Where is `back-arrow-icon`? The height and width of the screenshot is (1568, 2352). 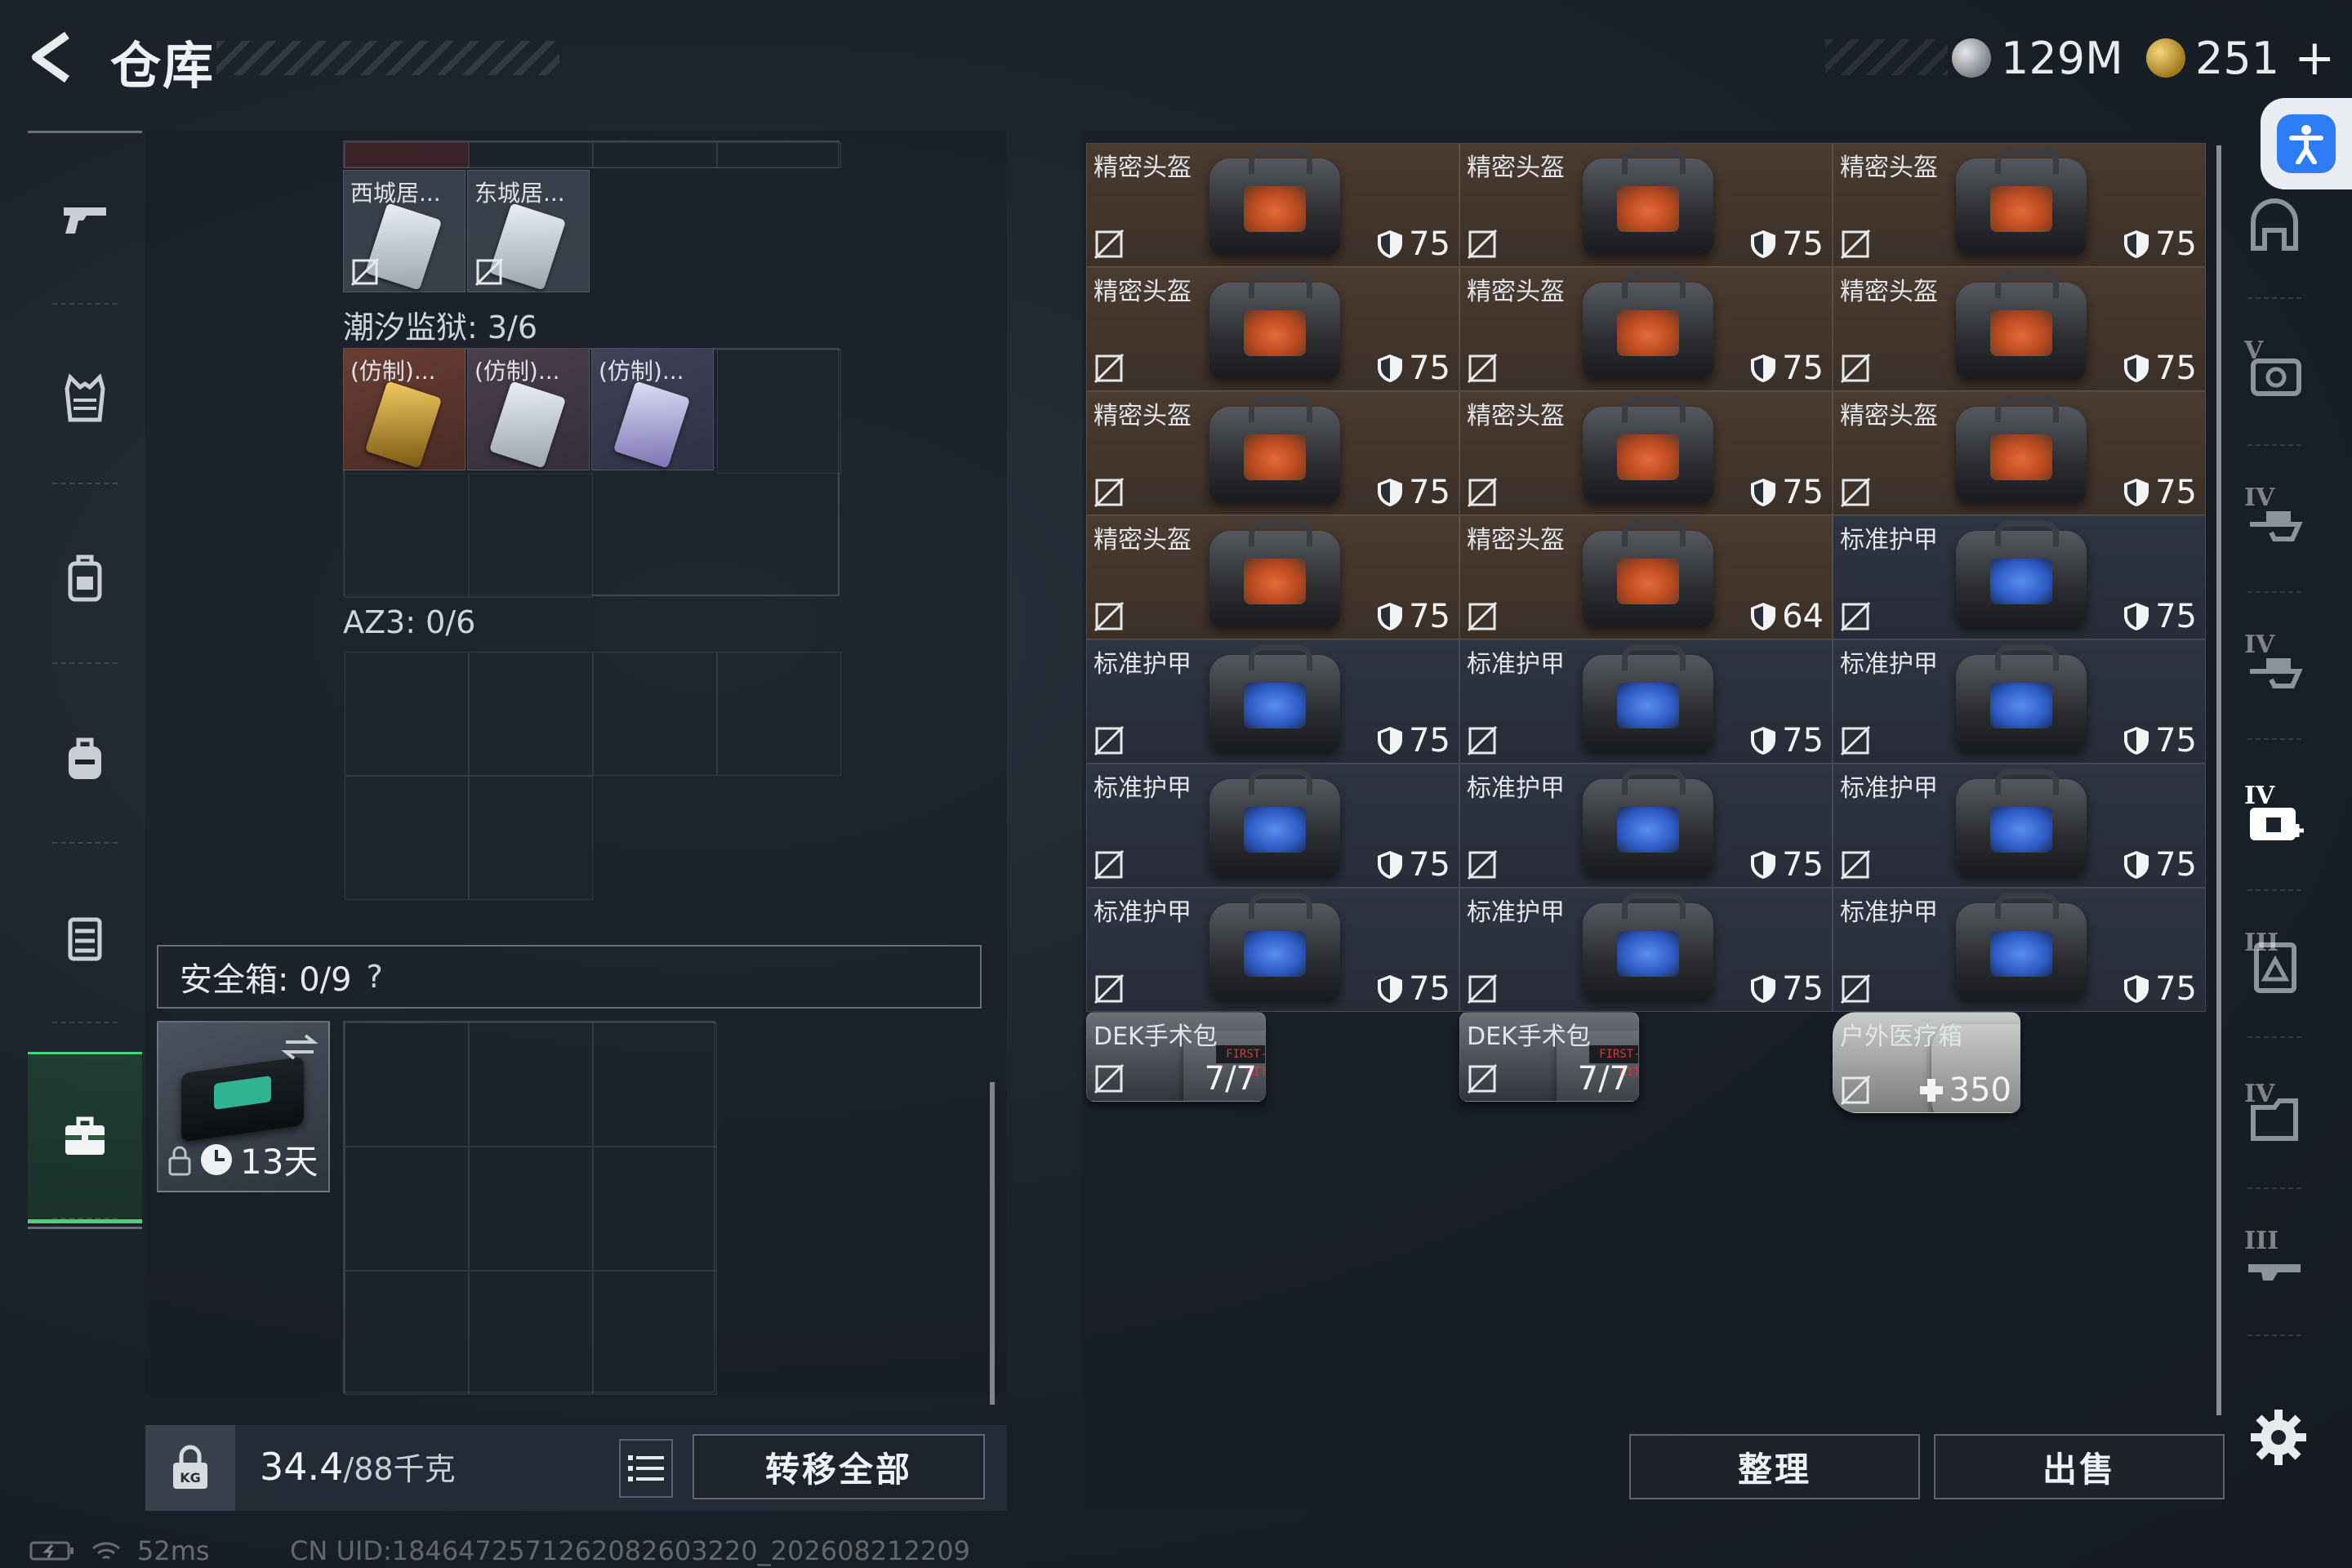 back-arrow-icon is located at coordinates (53, 58).